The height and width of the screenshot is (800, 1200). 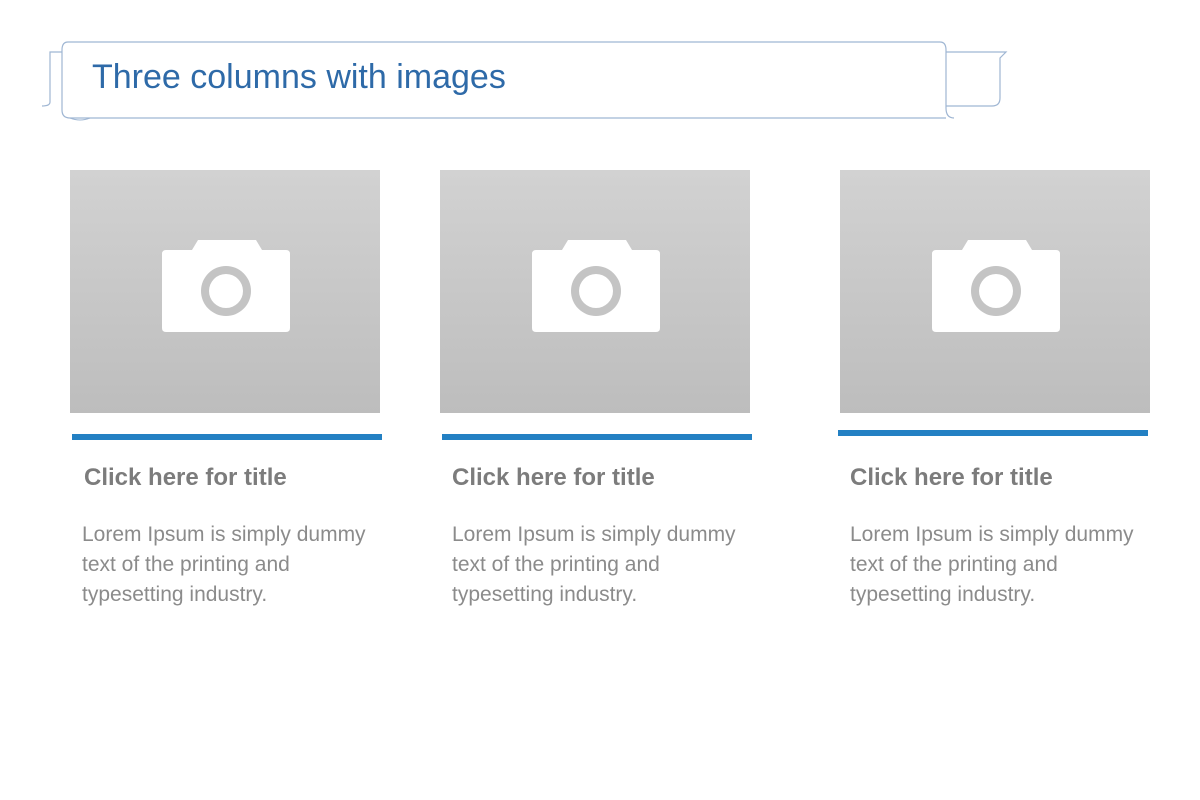 What do you see at coordinates (299, 77) in the screenshot?
I see `page-title: Three columns with images` at bounding box center [299, 77].